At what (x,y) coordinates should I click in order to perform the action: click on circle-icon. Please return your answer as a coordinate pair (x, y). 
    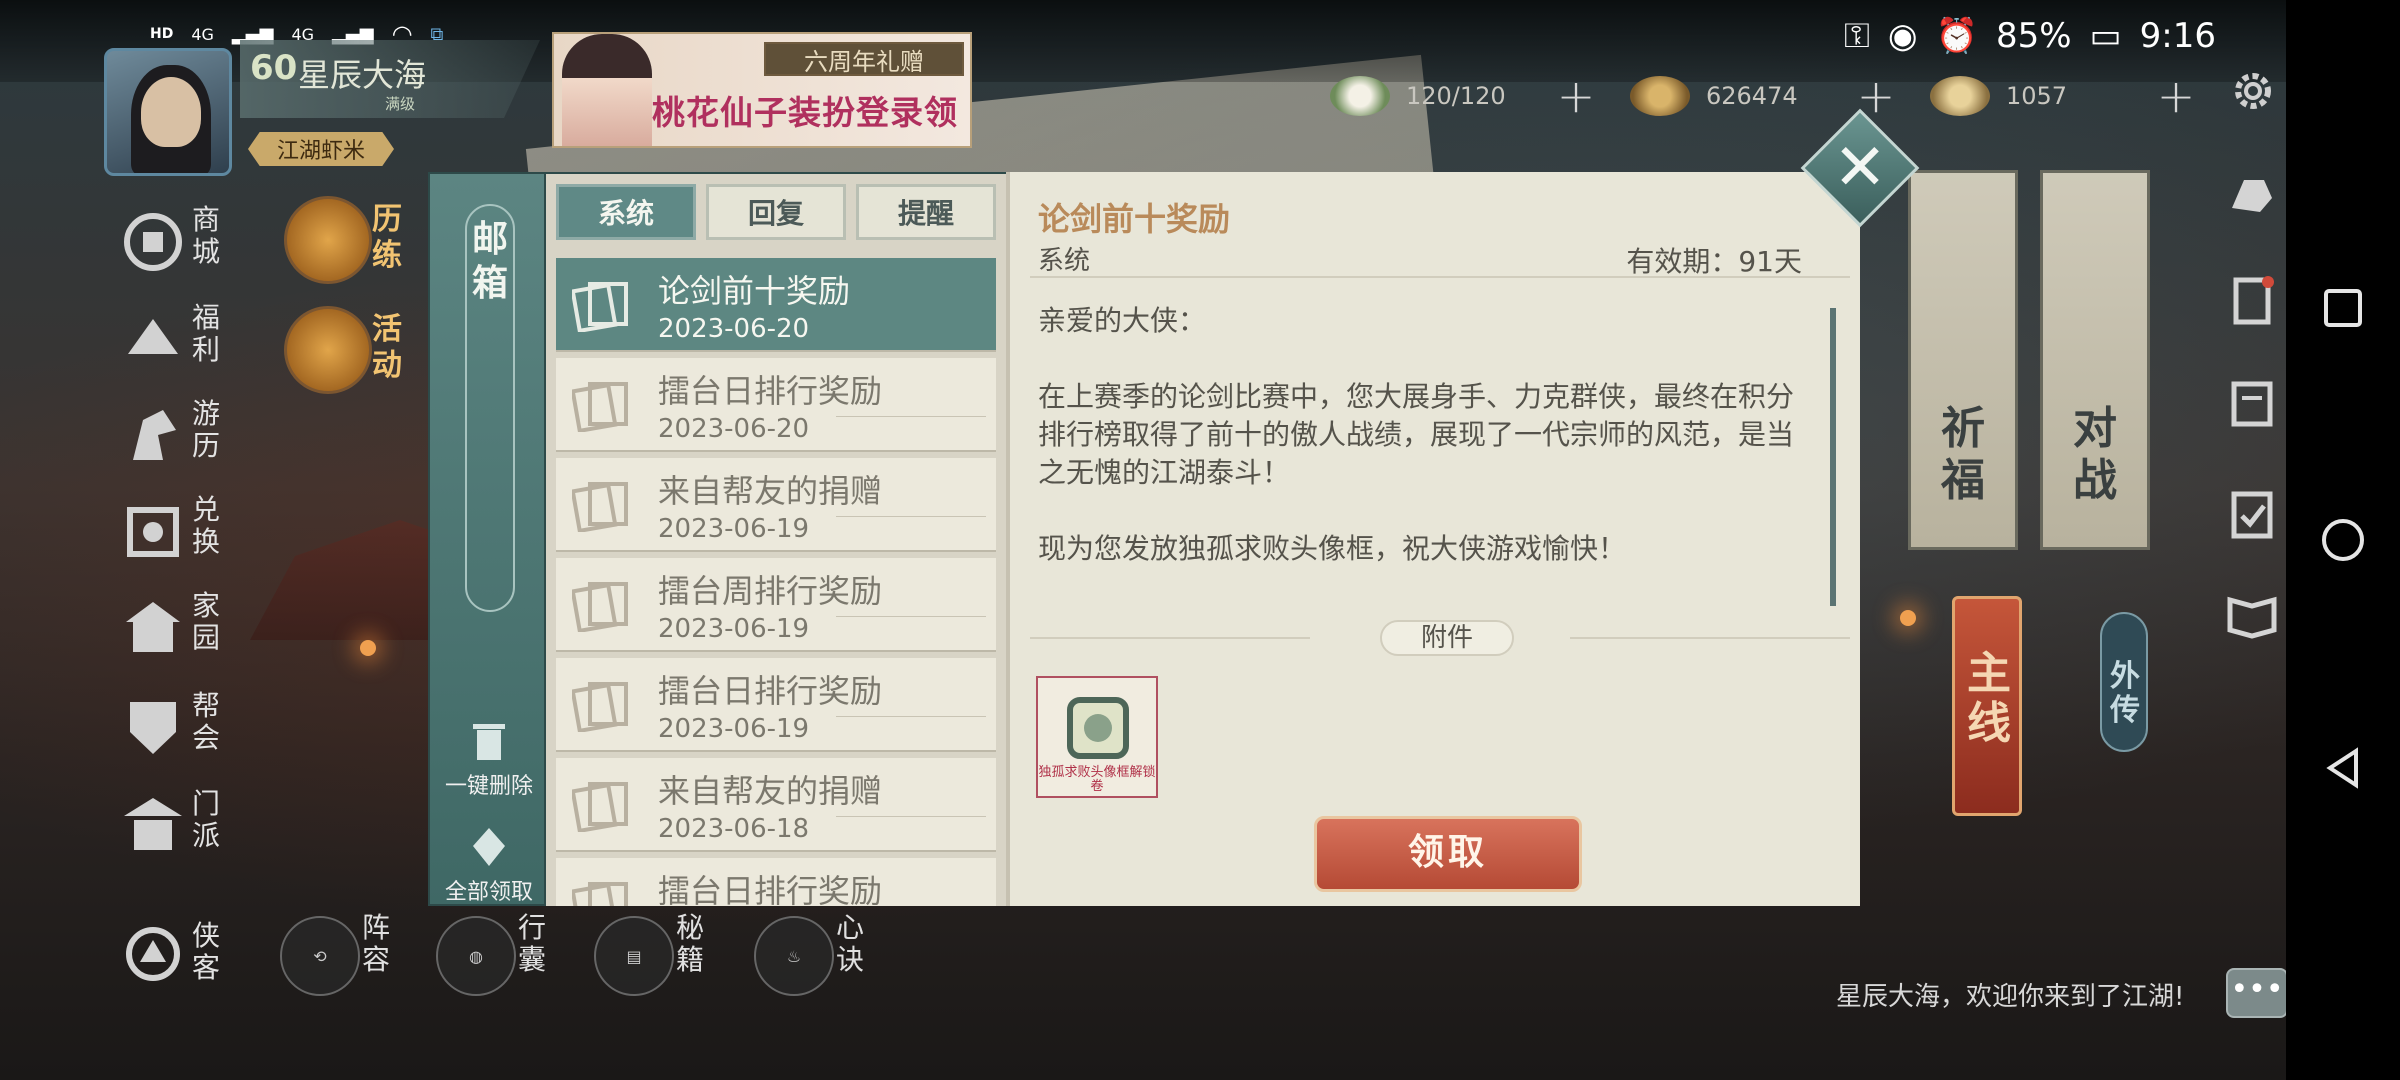
    Looking at the image, I should click on (2343, 540).